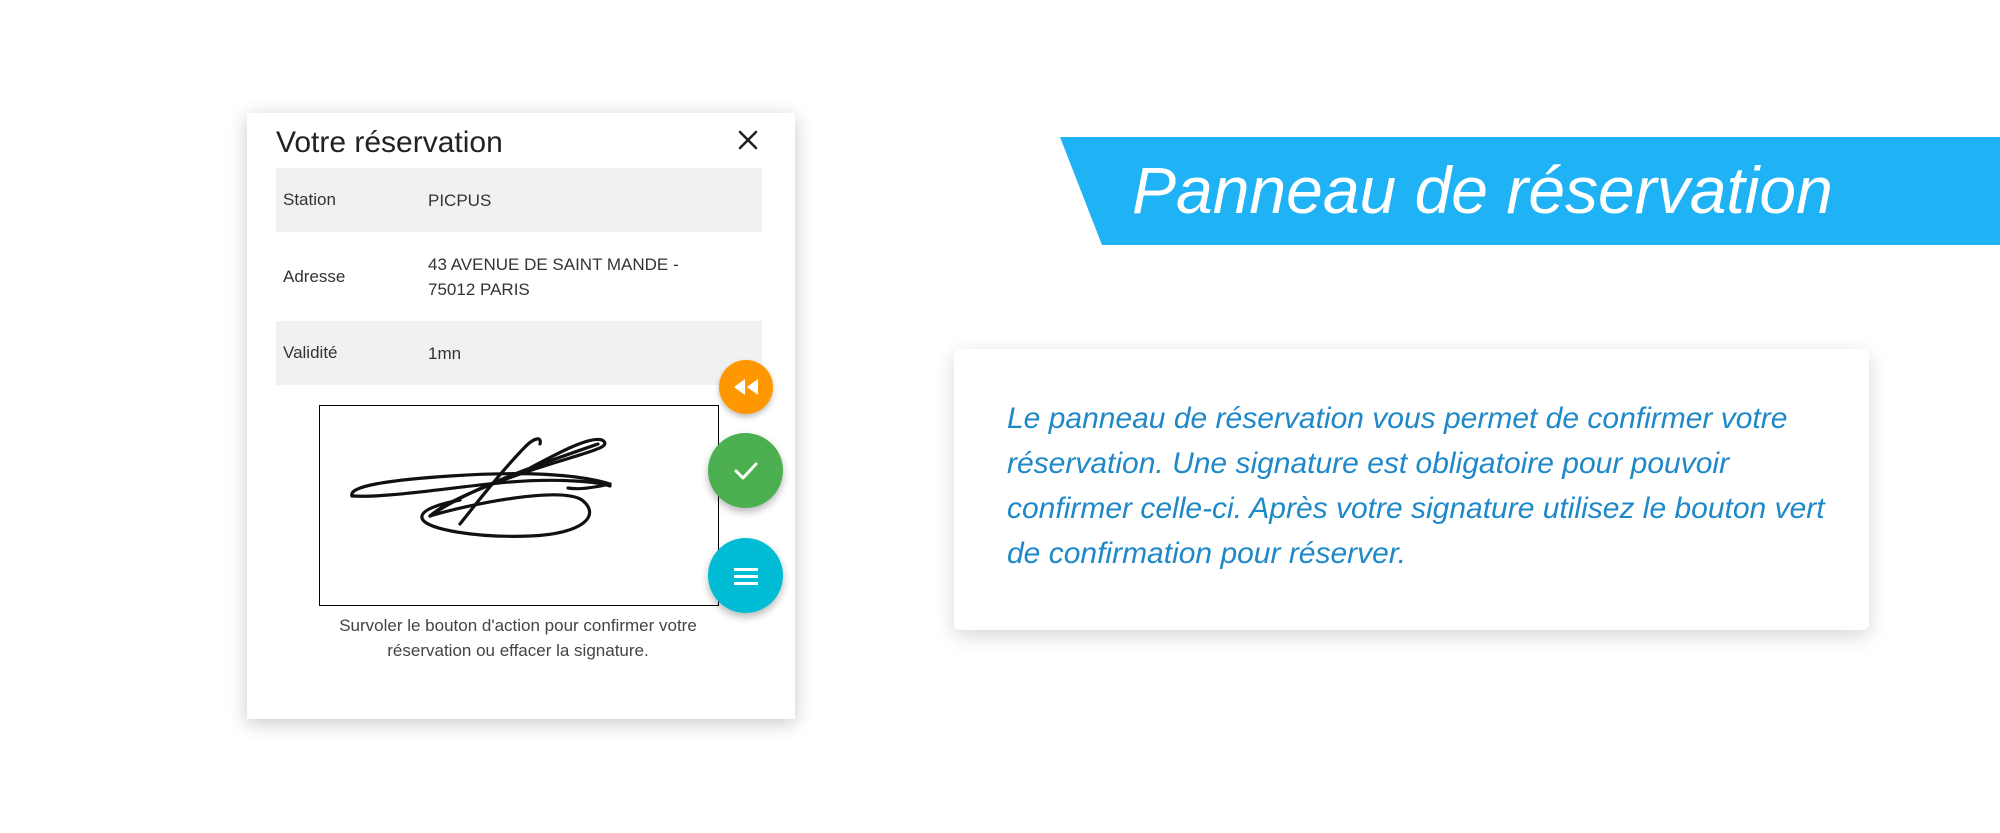  What do you see at coordinates (591, 276) in the screenshot?
I see `row-value: 43 AVENUE DE SAINT MANDE - 75012 PARIS` at bounding box center [591, 276].